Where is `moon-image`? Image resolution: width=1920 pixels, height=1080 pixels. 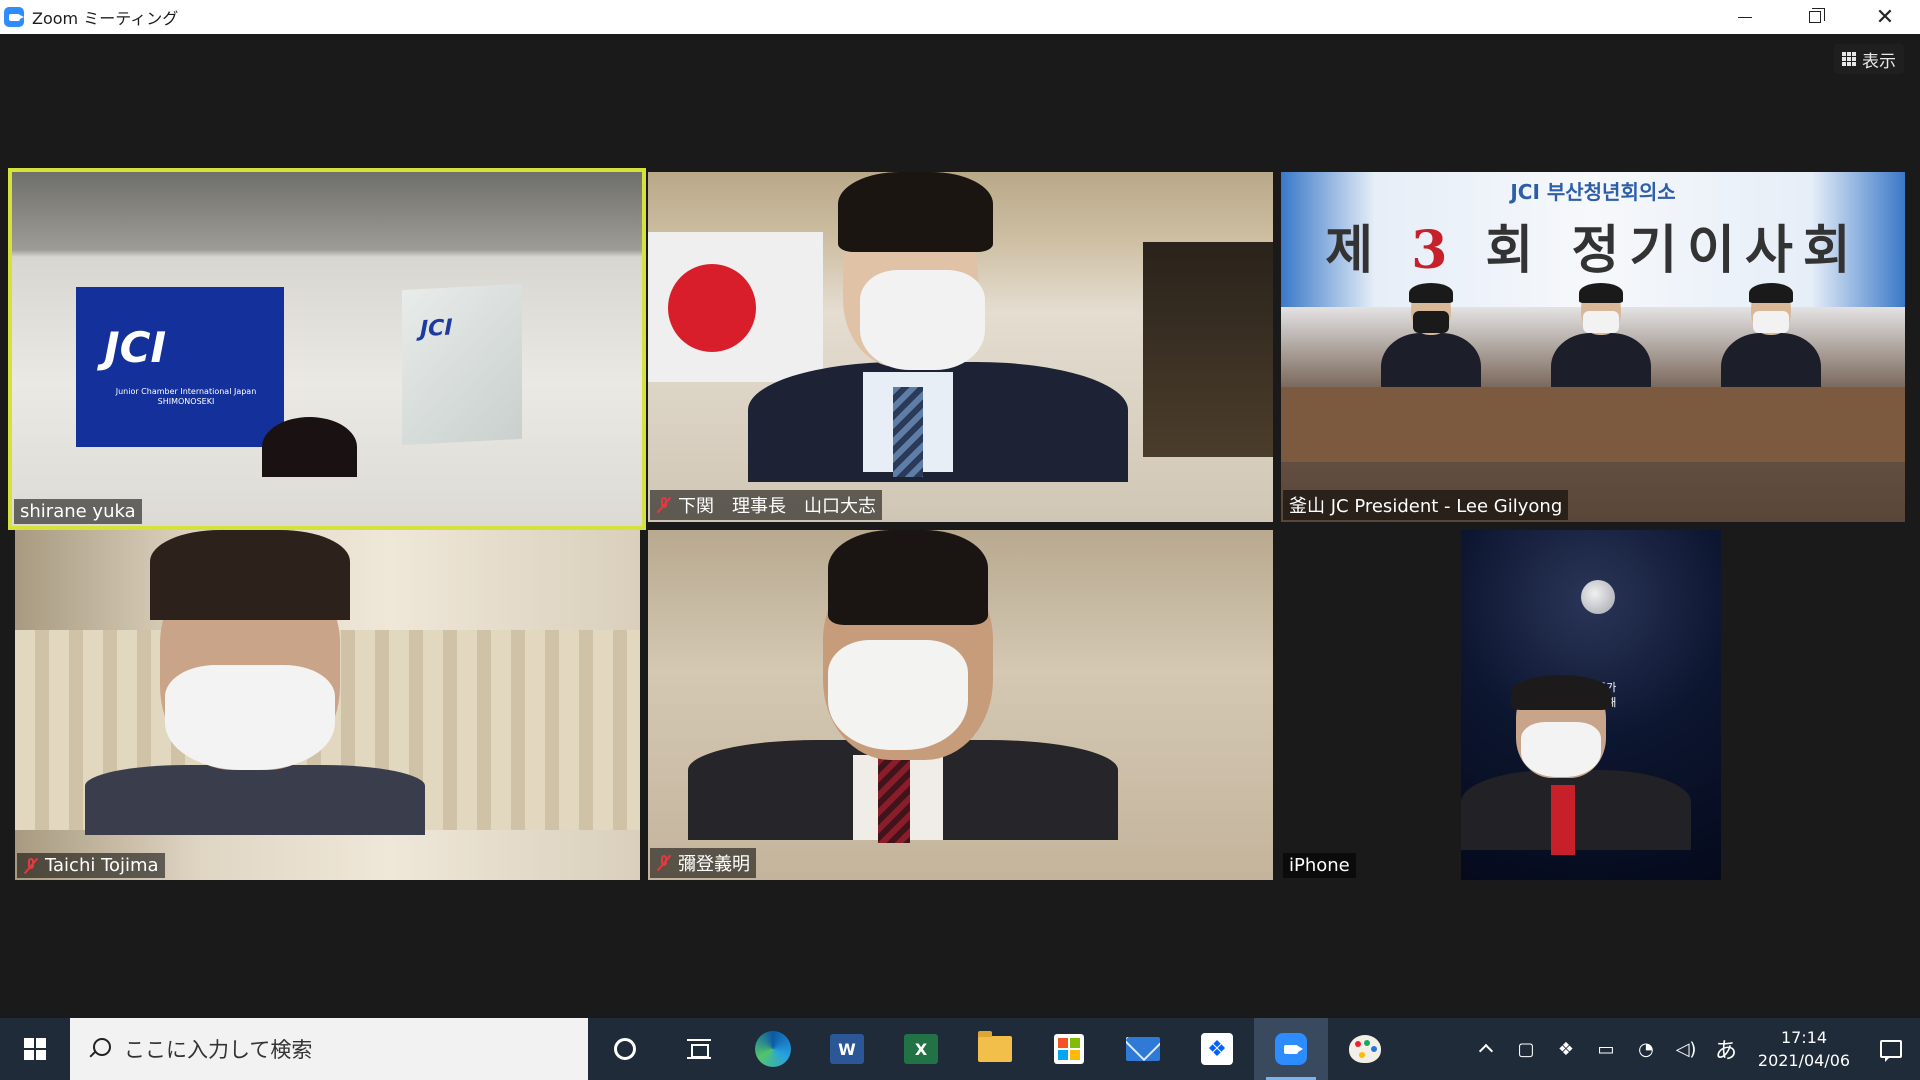
moon-image is located at coordinates (1598, 597).